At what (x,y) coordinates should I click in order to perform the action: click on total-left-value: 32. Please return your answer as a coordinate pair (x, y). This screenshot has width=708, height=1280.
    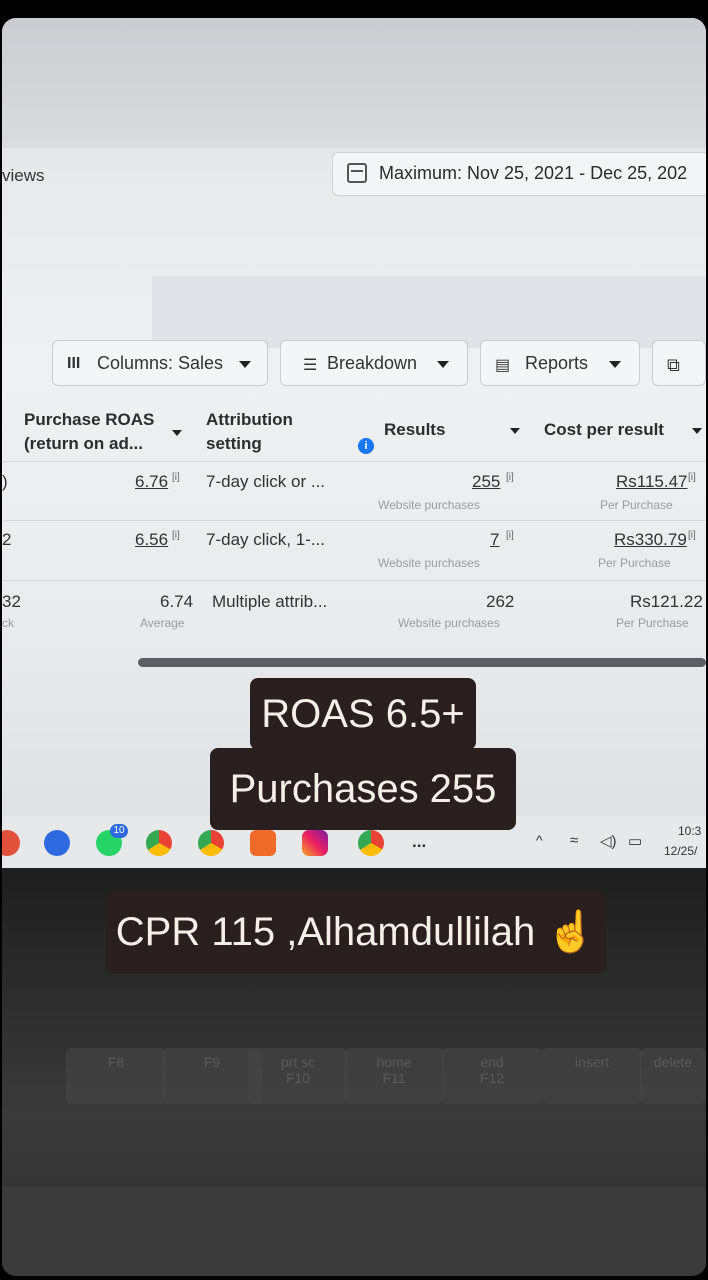
    Looking at the image, I should click on (11, 601).